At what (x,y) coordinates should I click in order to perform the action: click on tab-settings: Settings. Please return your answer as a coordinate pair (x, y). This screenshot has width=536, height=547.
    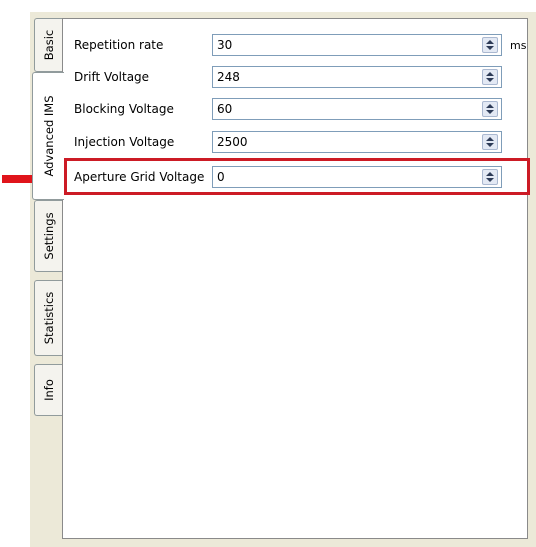
    Looking at the image, I should click on (48, 236).